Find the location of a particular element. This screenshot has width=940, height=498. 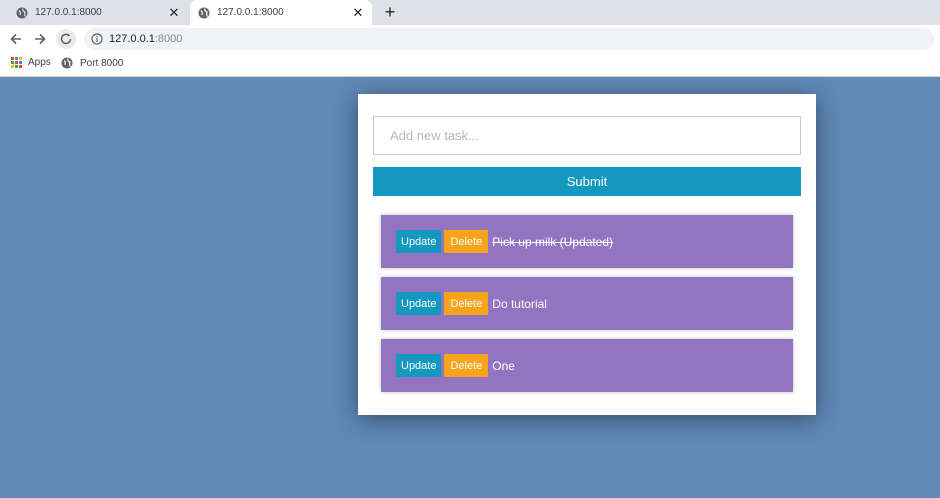

task-title: One is located at coordinates (503, 366).